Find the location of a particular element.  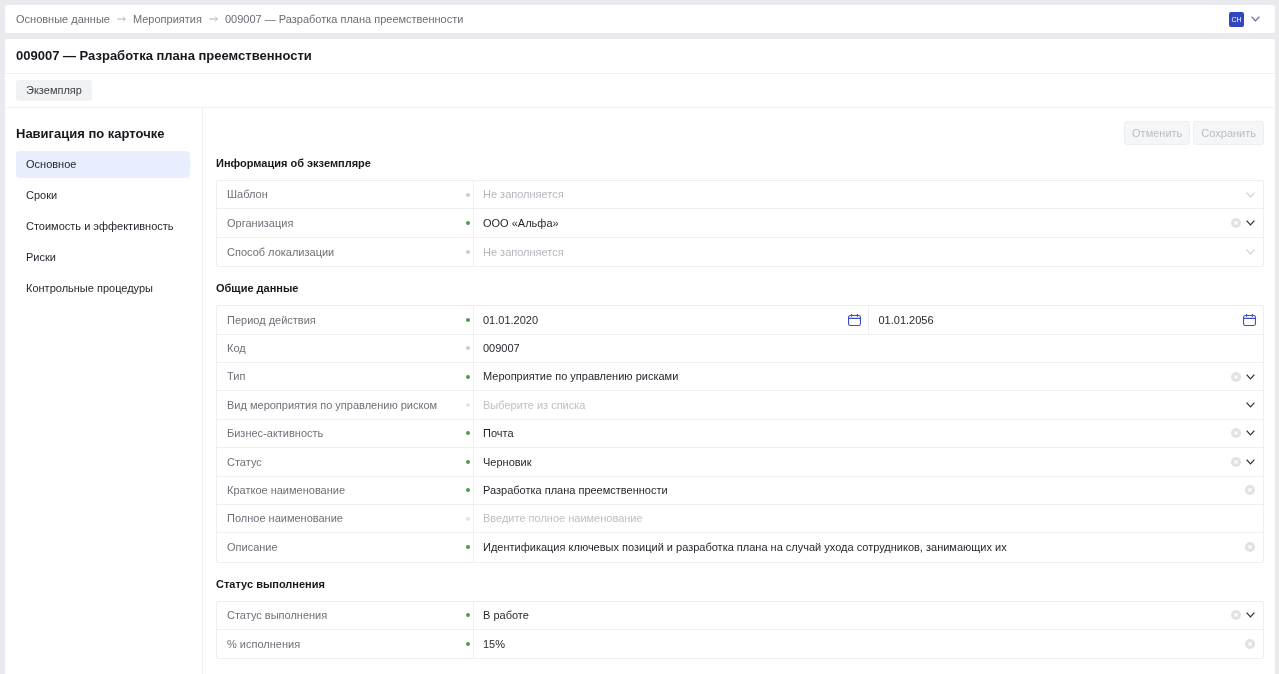

field-label: Бизнес-активность is located at coordinates (275, 434).